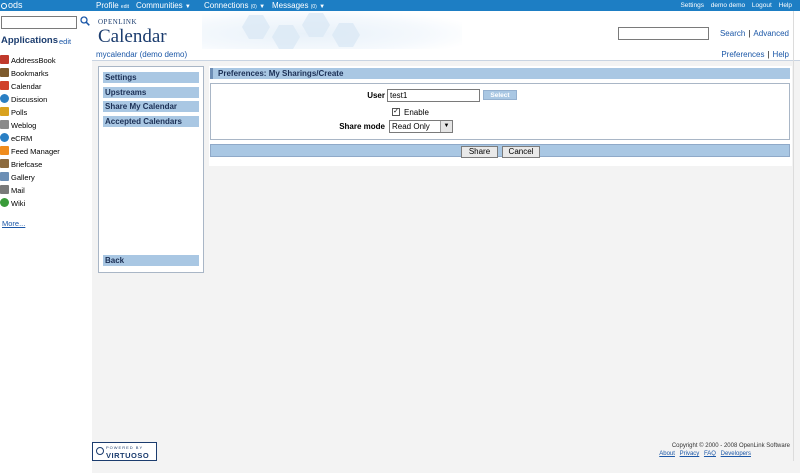 Image resolution: width=800 pixels, height=473 pixels. What do you see at coordinates (112, 5) in the screenshot?
I see `profile-menu: Profile edit` at bounding box center [112, 5].